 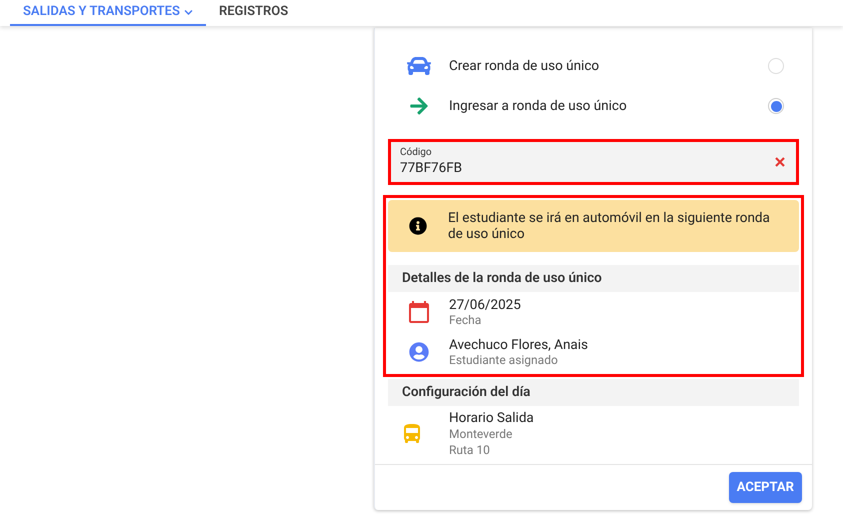 What do you see at coordinates (481, 434) in the screenshot?
I see `schedule-detail: Monteverde` at bounding box center [481, 434].